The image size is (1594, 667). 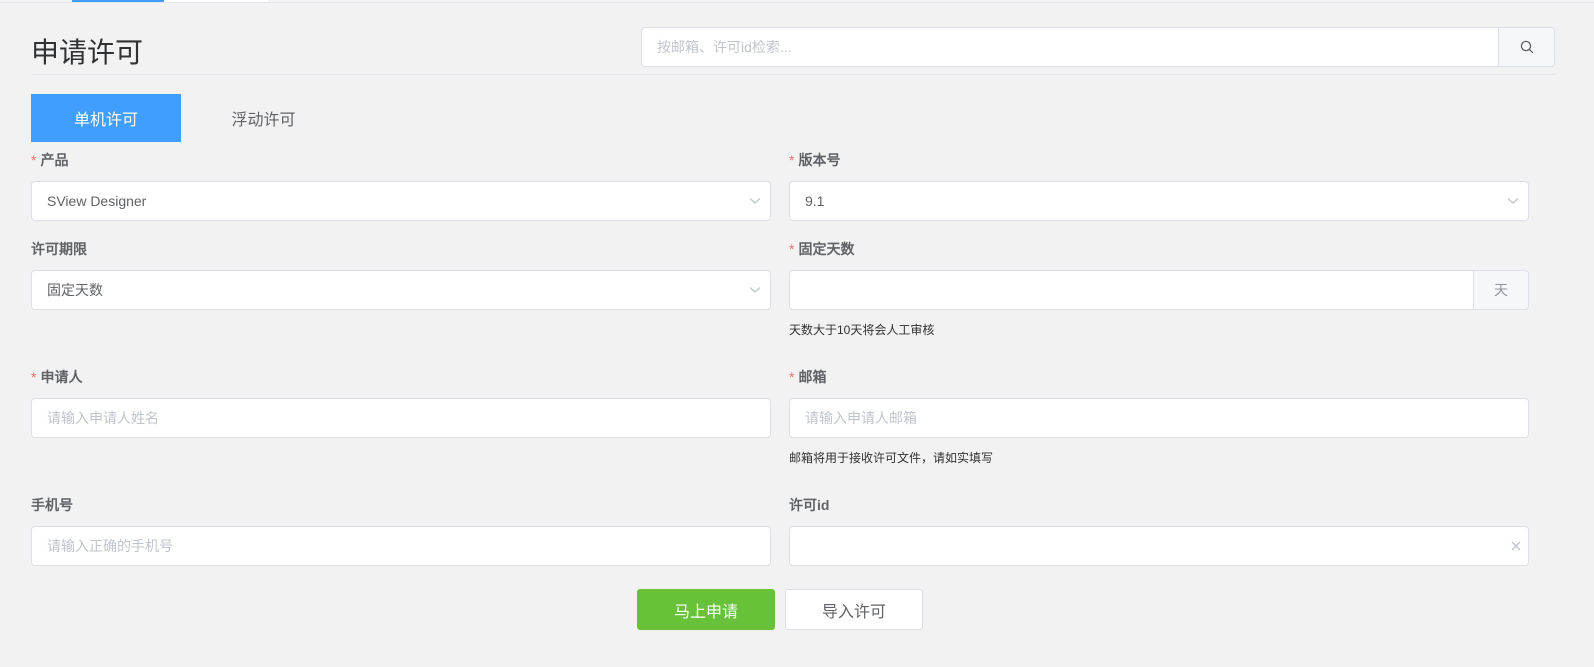 What do you see at coordinates (401, 201) in the screenshot?
I see `product-select: SView Designer` at bounding box center [401, 201].